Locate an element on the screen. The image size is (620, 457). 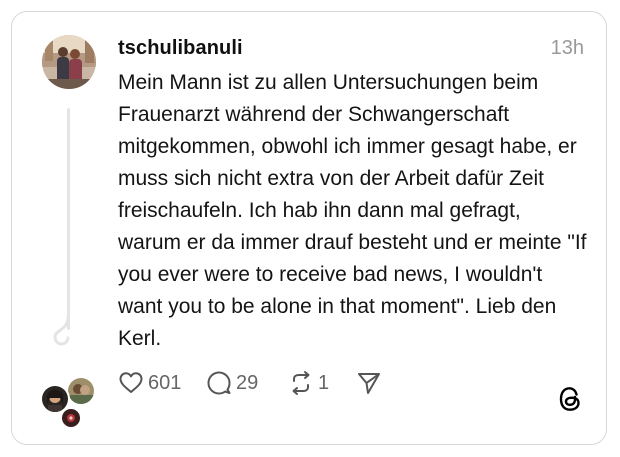
like-button: 601 is located at coordinates (149, 383).